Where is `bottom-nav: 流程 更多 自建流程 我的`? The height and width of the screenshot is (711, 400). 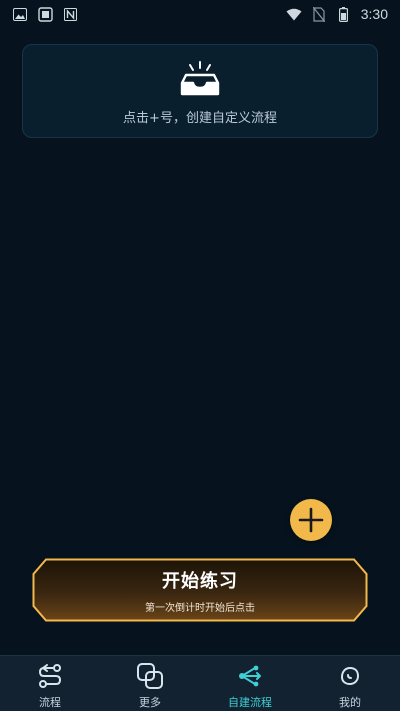
bottom-nav: 流程 更多 自建流程 我的 is located at coordinates (200, 683).